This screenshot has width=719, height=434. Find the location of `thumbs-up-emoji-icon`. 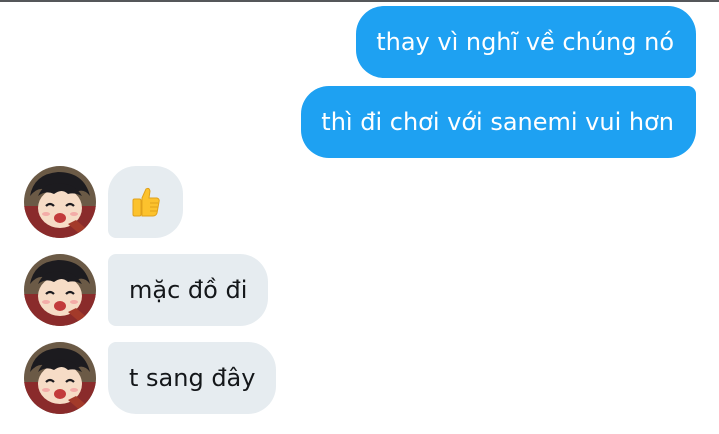

thumbs-up-emoji-icon is located at coordinates (146, 202).